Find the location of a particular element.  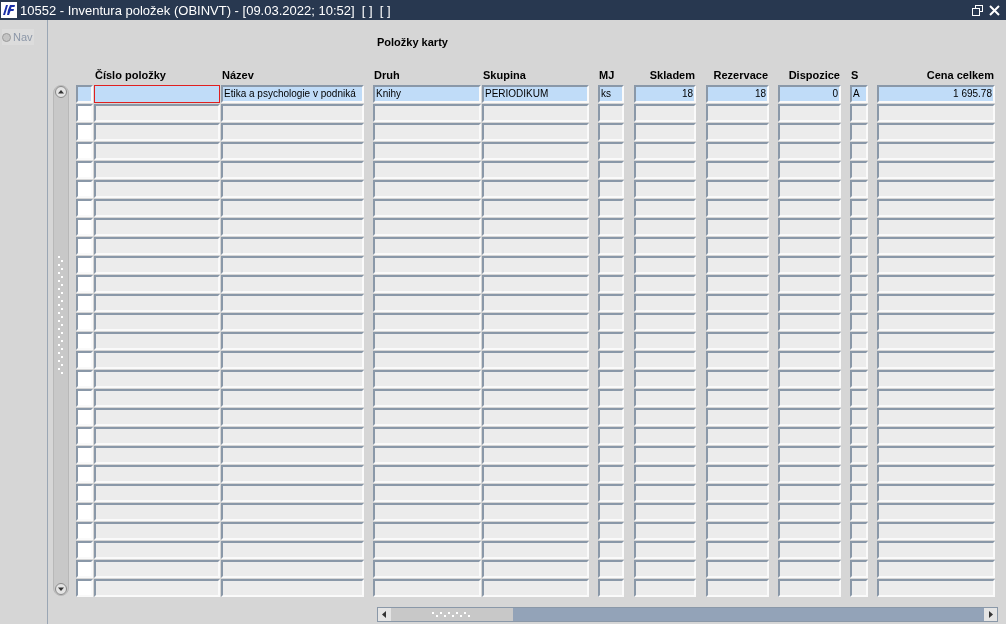

input-field: 0 is located at coordinates (809, 94).